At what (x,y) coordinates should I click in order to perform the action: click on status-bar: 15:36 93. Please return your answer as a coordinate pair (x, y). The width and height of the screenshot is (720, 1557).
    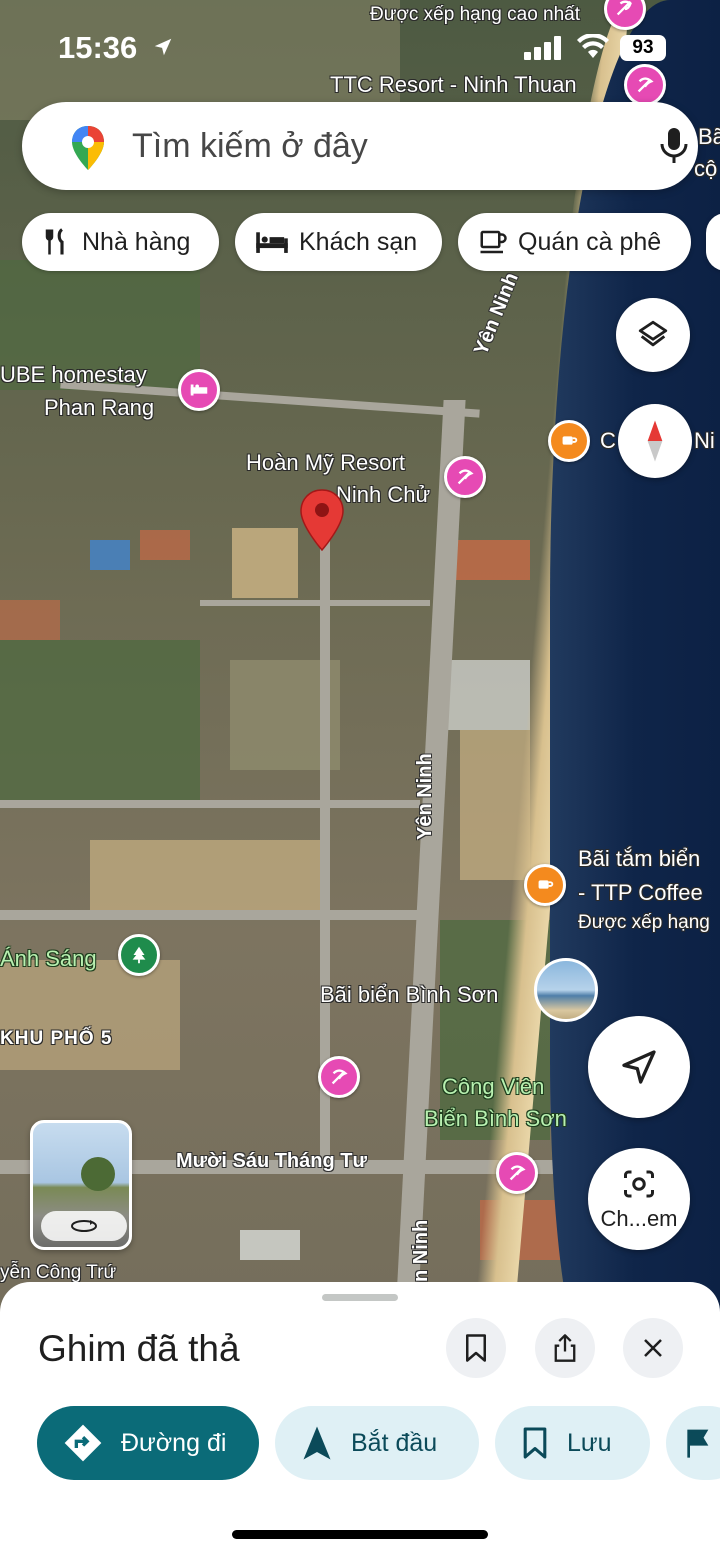
    Looking at the image, I should click on (360, 48).